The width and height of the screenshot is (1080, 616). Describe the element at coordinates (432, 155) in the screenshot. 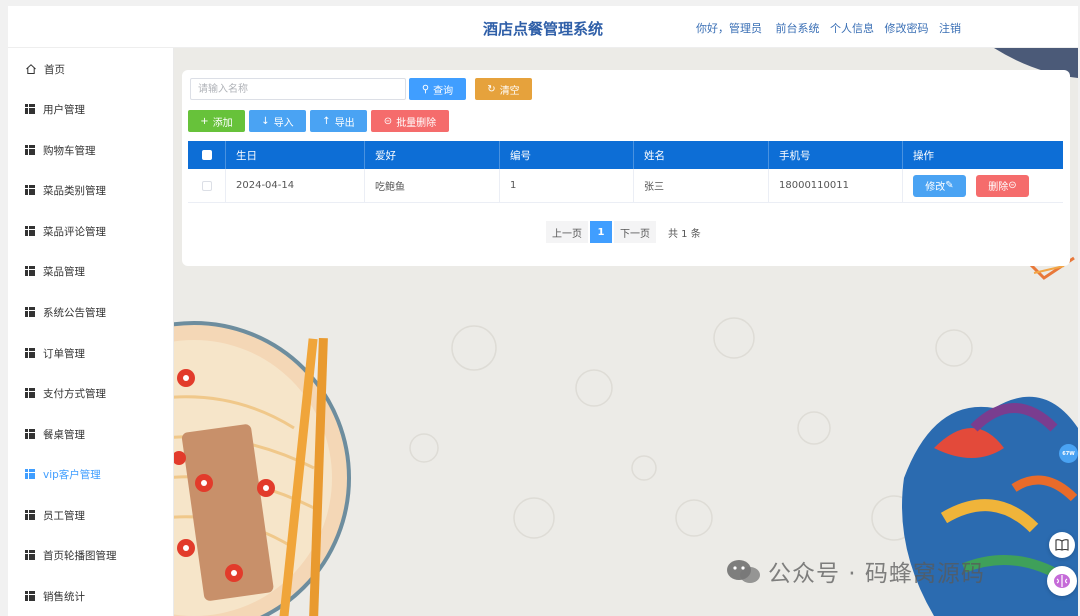

I see `column-header: 爱好` at that location.